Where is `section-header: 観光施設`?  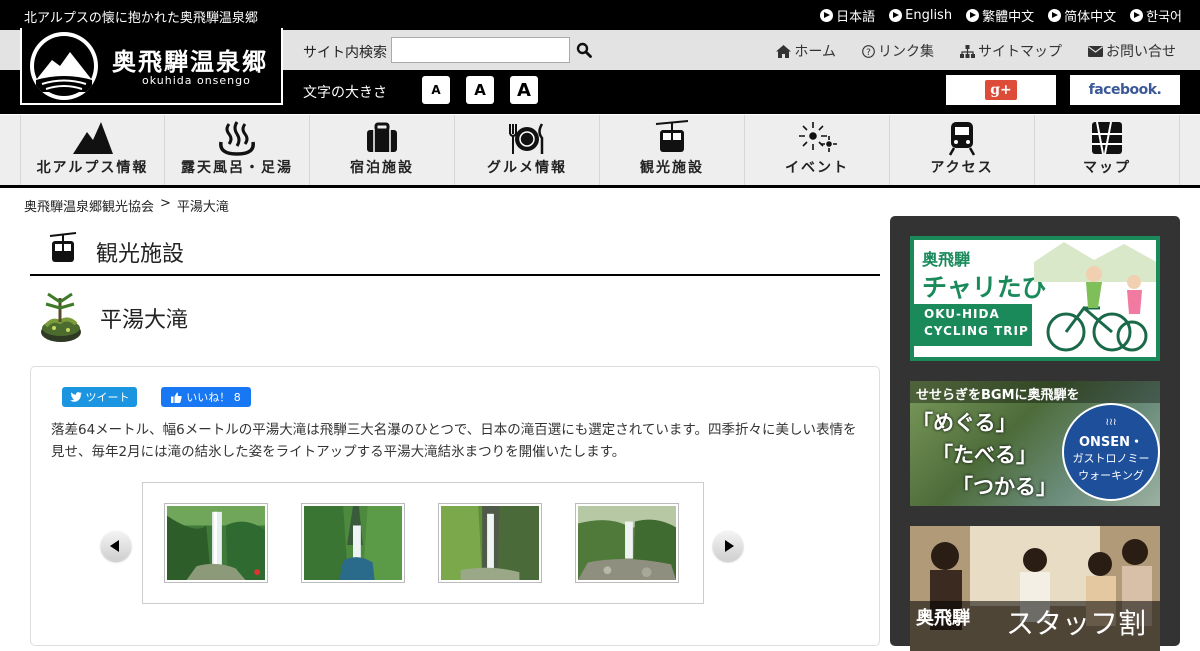 section-header: 観光施設 is located at coordinates (455, 251).